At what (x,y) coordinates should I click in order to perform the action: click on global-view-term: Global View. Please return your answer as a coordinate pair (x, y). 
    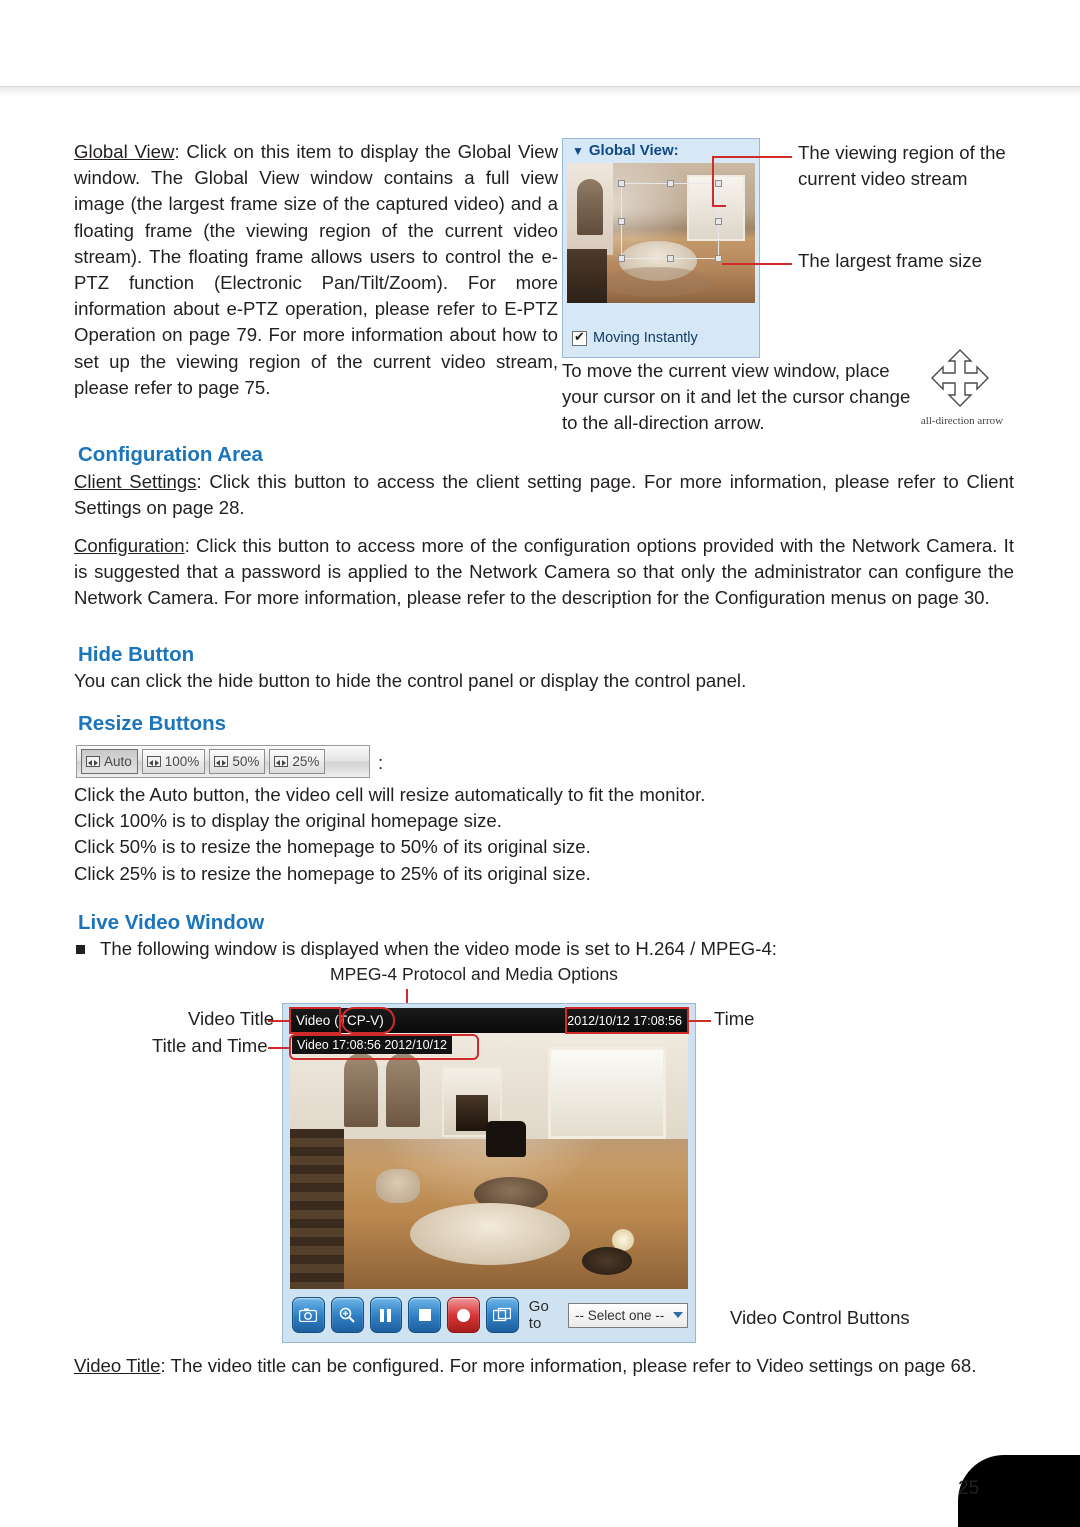
    Looking at the image, I should click on (124, 151).